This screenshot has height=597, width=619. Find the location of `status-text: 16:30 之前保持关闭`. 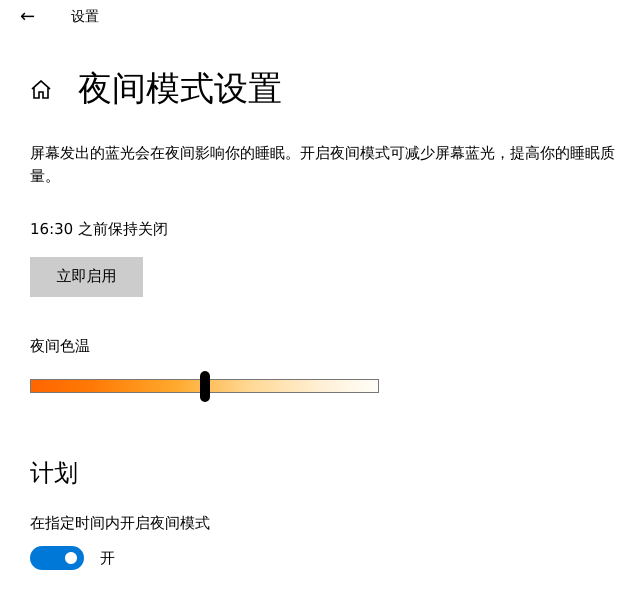

status-text: 16:30 之前保持关闭 is located at coordinates (99, 229).